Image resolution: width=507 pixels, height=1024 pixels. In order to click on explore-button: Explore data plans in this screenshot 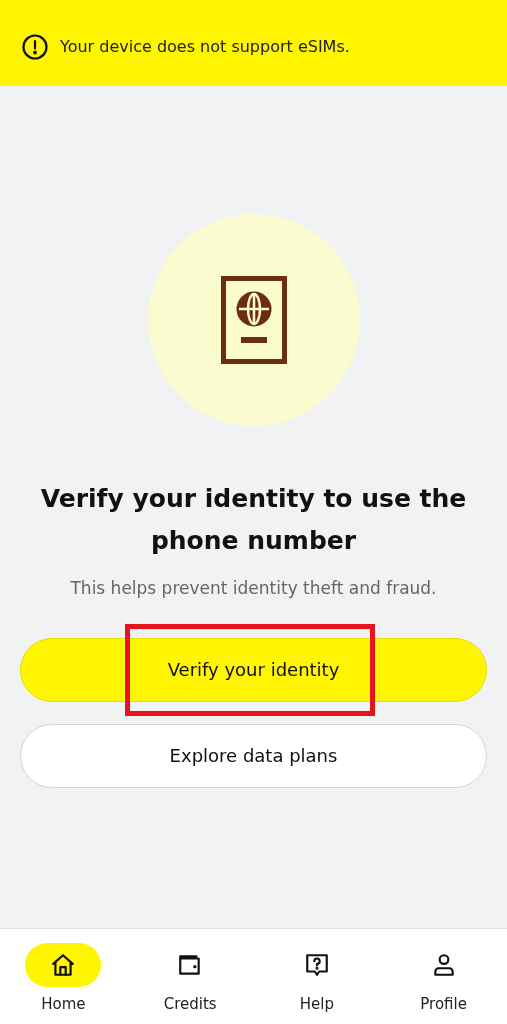, I will do `click(253, 755)`.